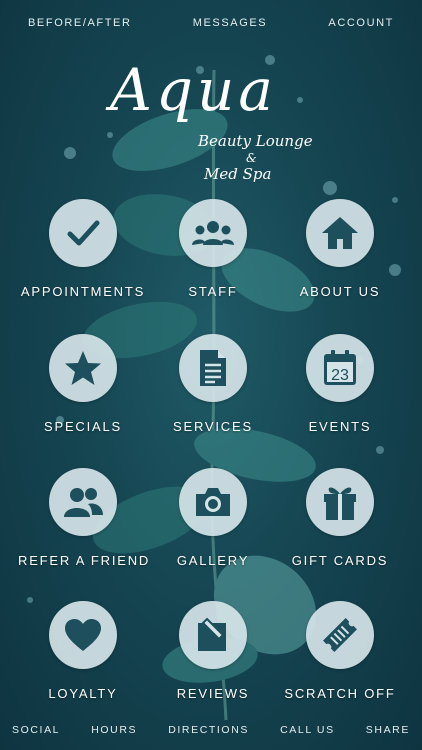  Describe the element at coordinates (251, 158) in the screenshot. I see `logo-tagline-amp: &` at that location.